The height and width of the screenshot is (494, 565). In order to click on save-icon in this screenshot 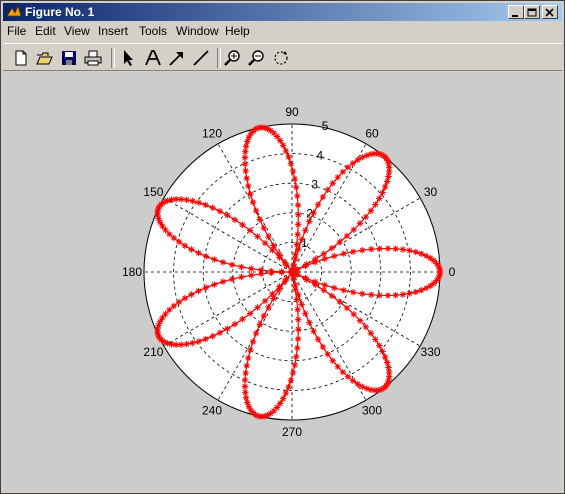, I will do `click(69, 58)`.